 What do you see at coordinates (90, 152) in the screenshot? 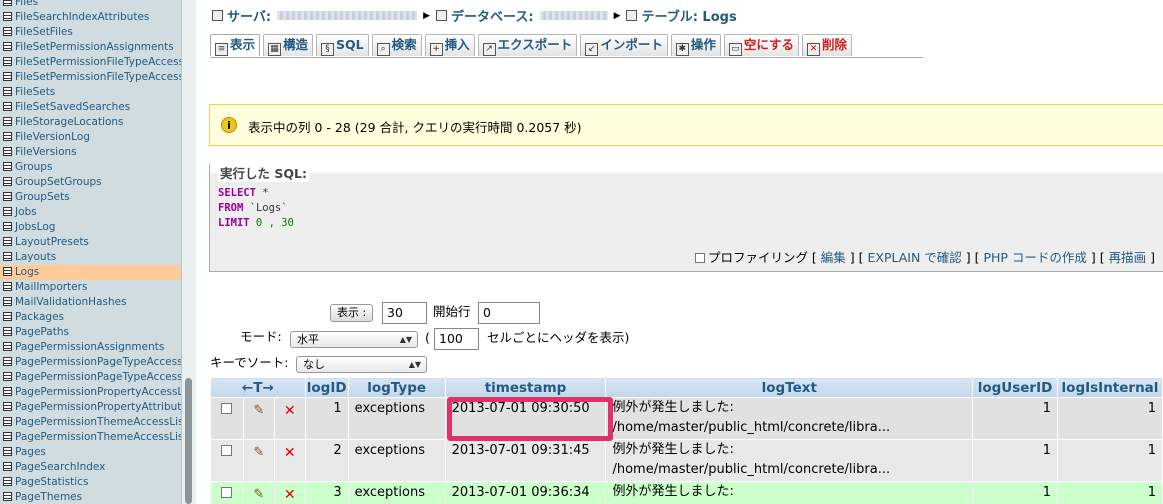
I see `table-list-item: FileVersions` at bounding box center [90, 152].